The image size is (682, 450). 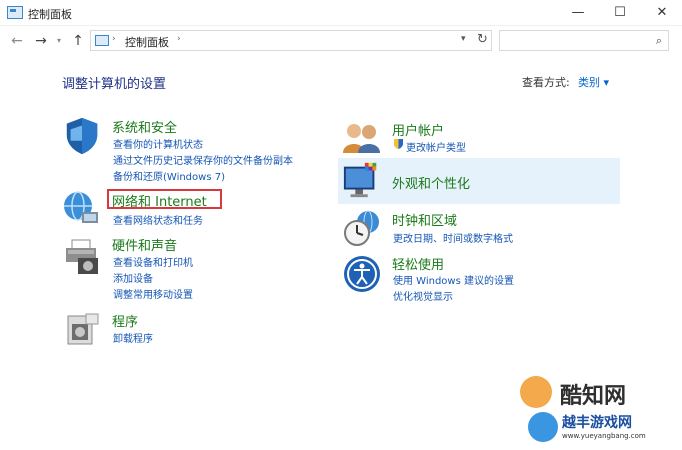 What do you see at coordinates (431, 182) in the screenshot?
I see `category-appearance-personalization: 外观和个性化` at bounding box center [431, 182].